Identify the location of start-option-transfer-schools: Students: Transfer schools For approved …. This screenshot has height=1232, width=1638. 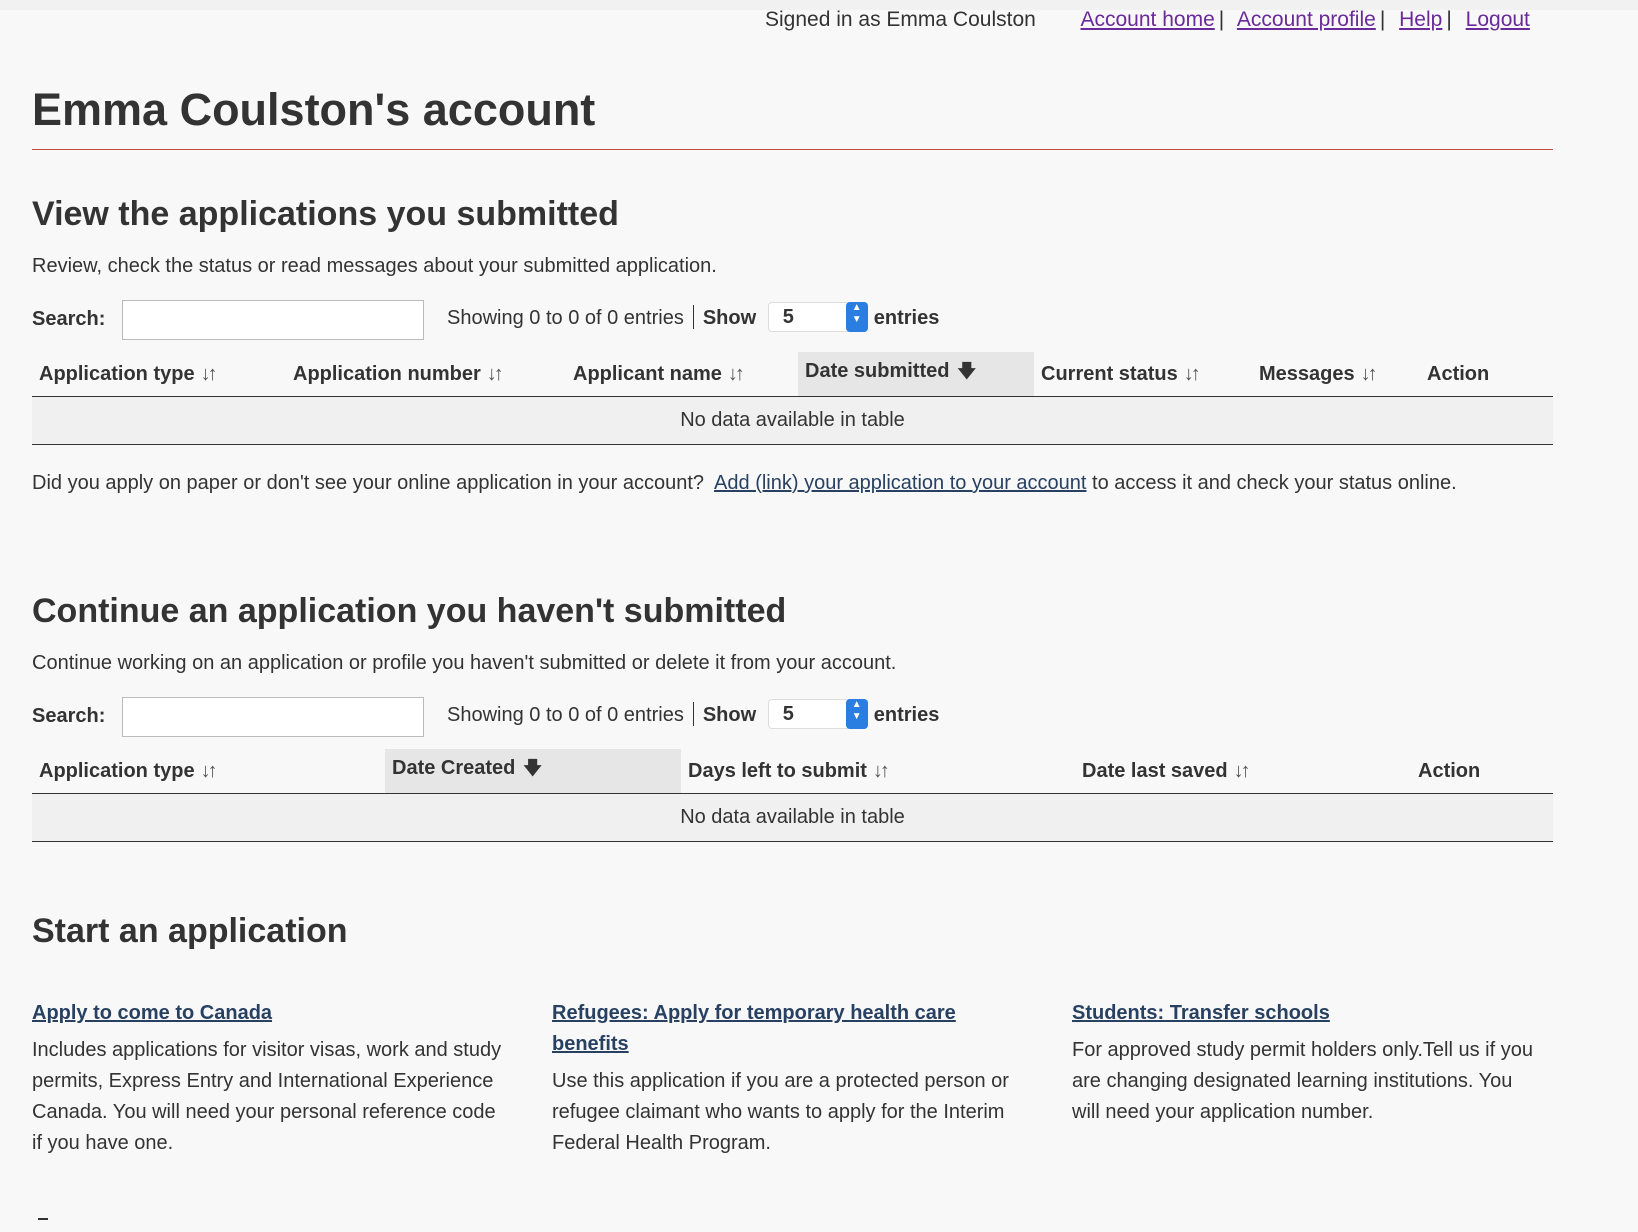
(1307, 1063).